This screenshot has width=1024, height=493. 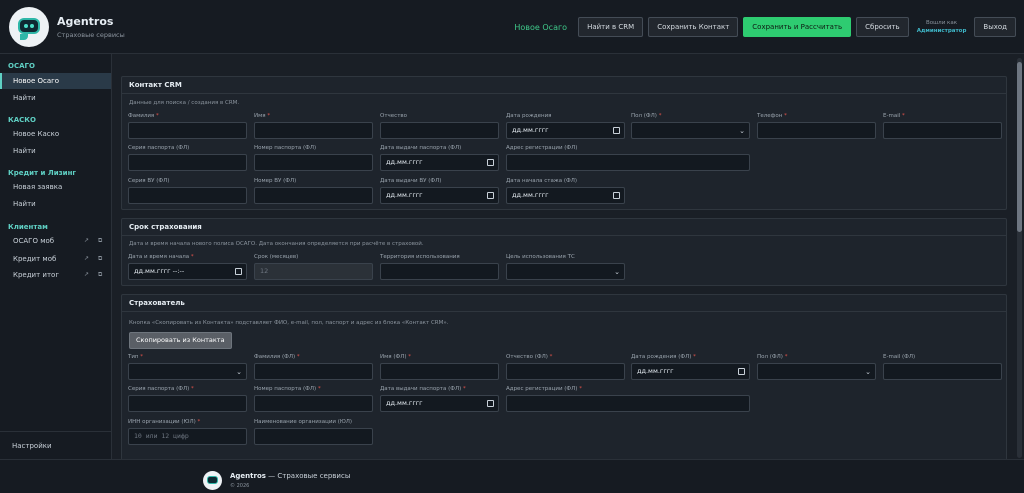 What do you see at coordinates (693, 27) in the screenshot?
I see `save-contact-button: Сохранить Контакт` at bounding box center [693, 27].